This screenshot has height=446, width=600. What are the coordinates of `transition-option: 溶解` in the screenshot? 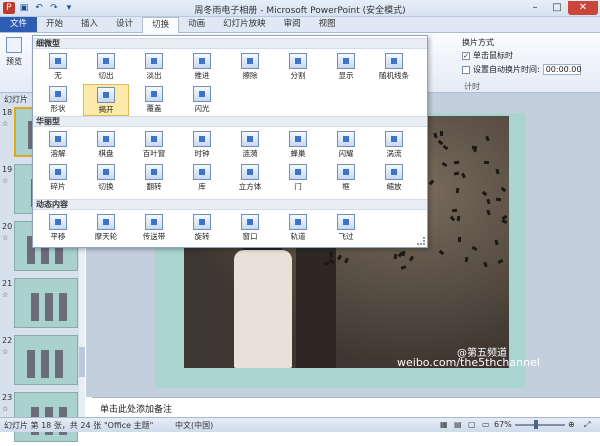 It's located at (58, 145).